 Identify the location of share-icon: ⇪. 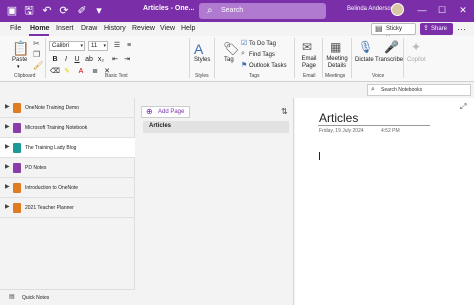
(426, 28).